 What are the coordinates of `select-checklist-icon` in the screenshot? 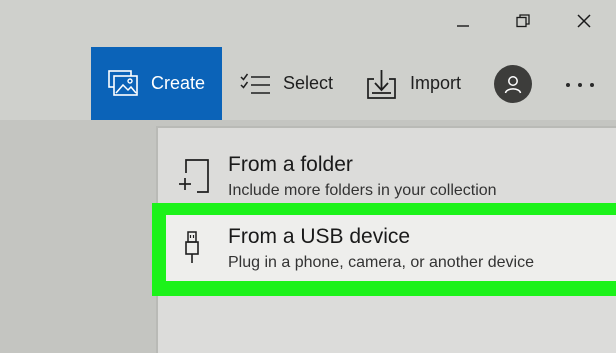 It's located at (255, 83).